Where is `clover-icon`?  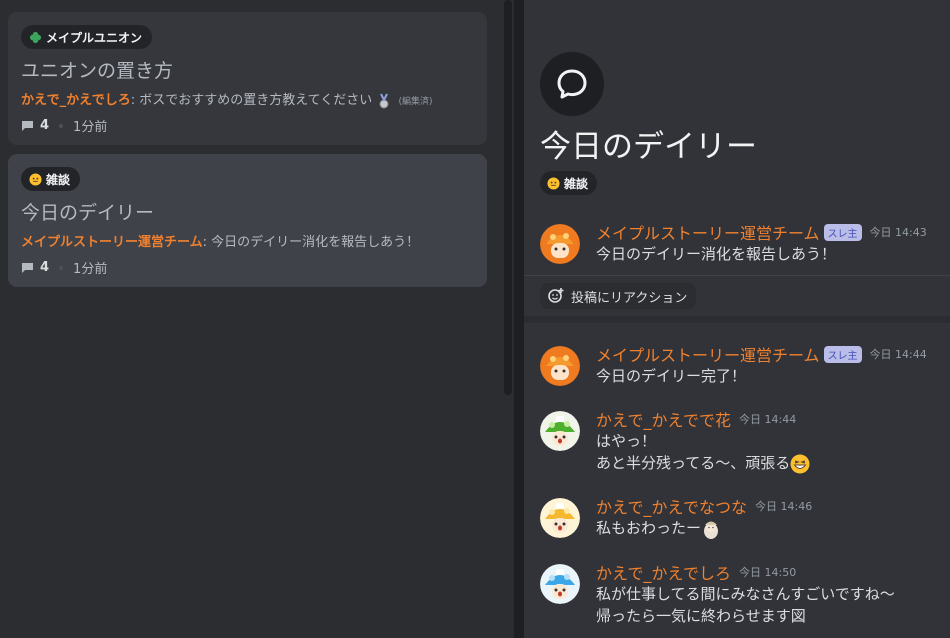 clover-icon is located at coordinates (35, 37).